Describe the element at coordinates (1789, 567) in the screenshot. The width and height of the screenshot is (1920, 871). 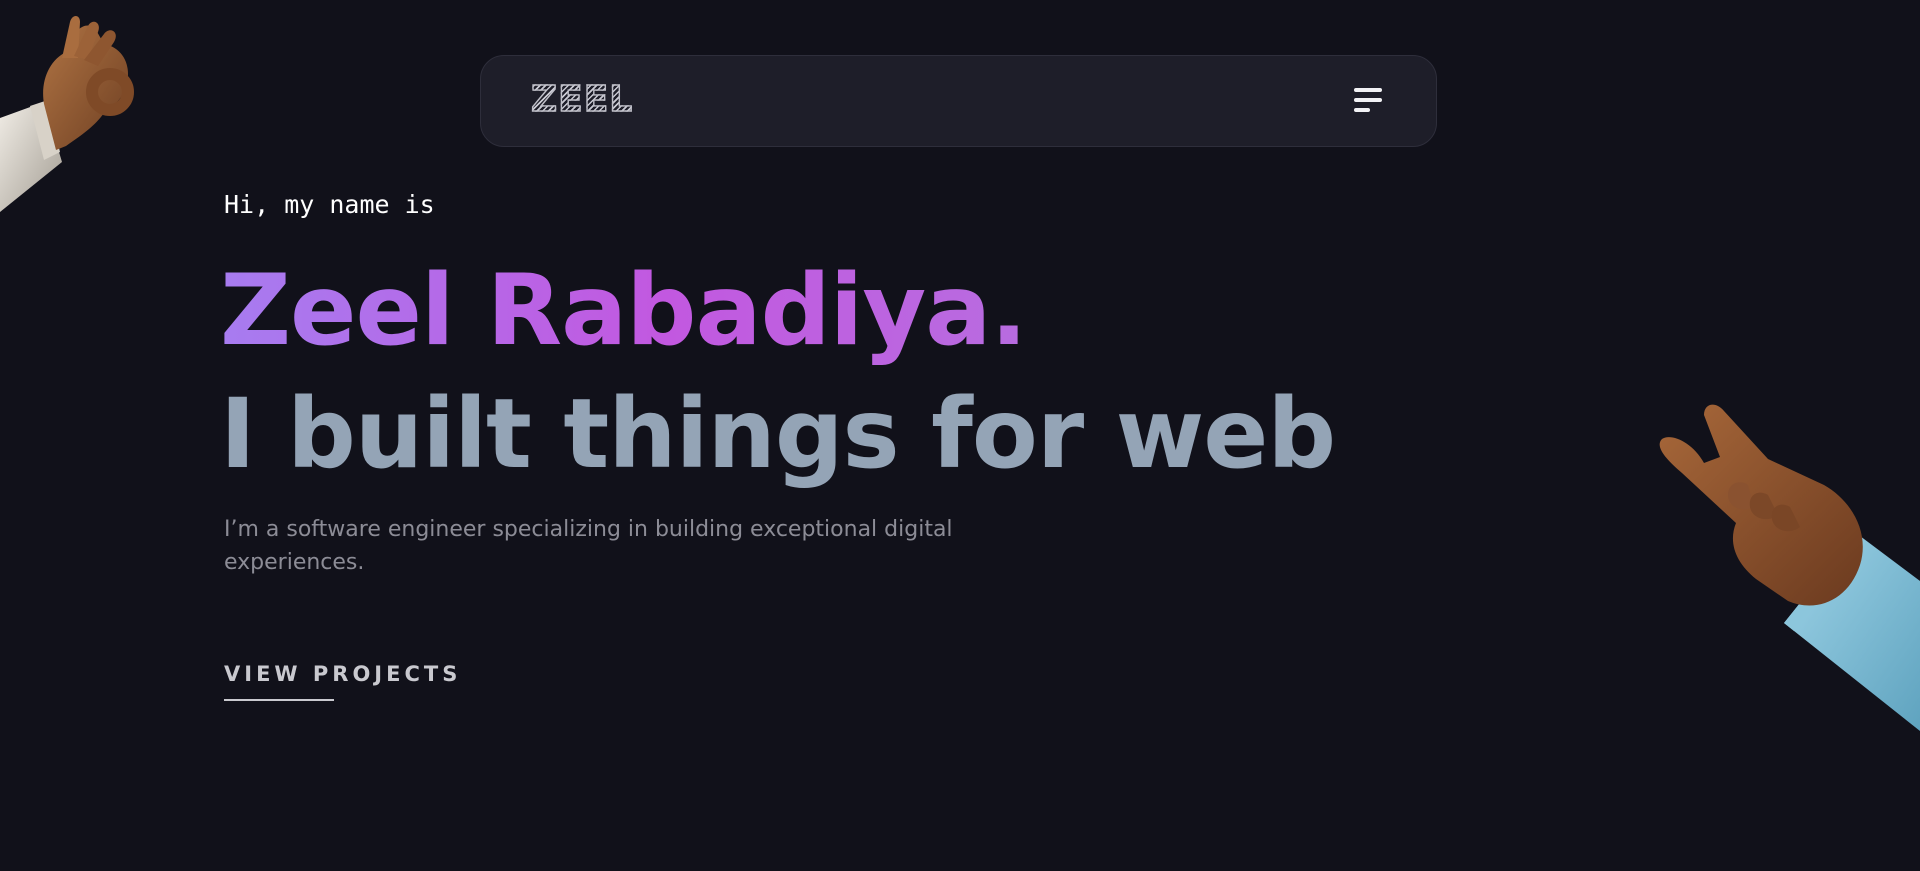
I see `rock-hand-icon` at that location.